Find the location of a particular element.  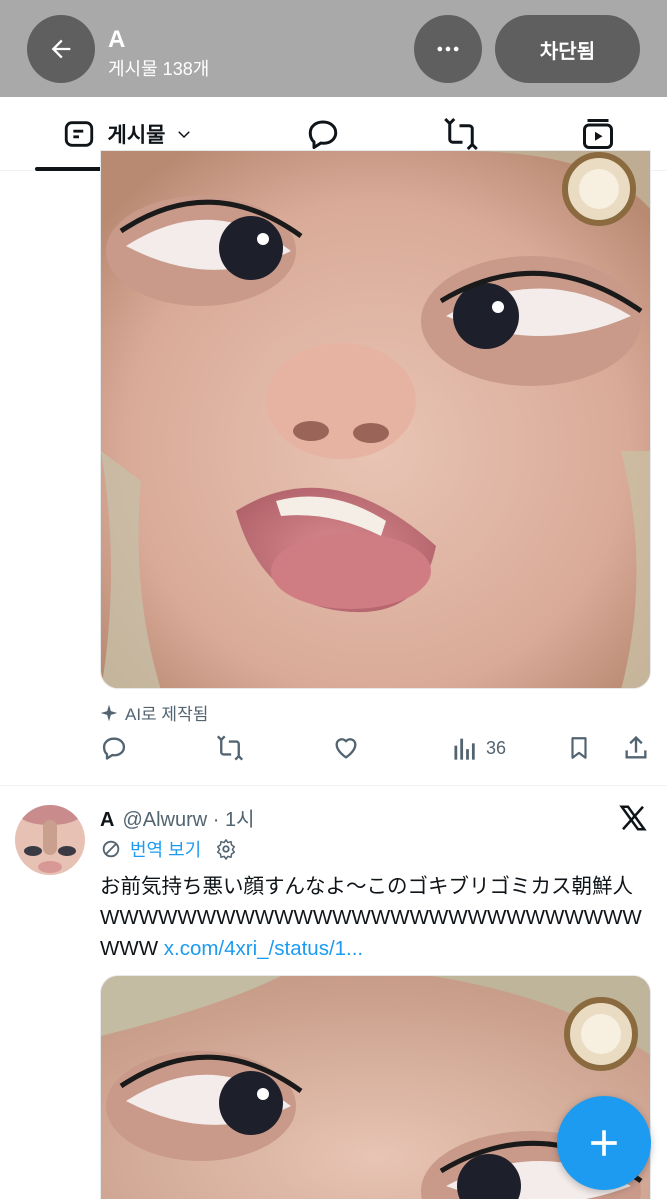

back-button is located at coordinates (61, 49).